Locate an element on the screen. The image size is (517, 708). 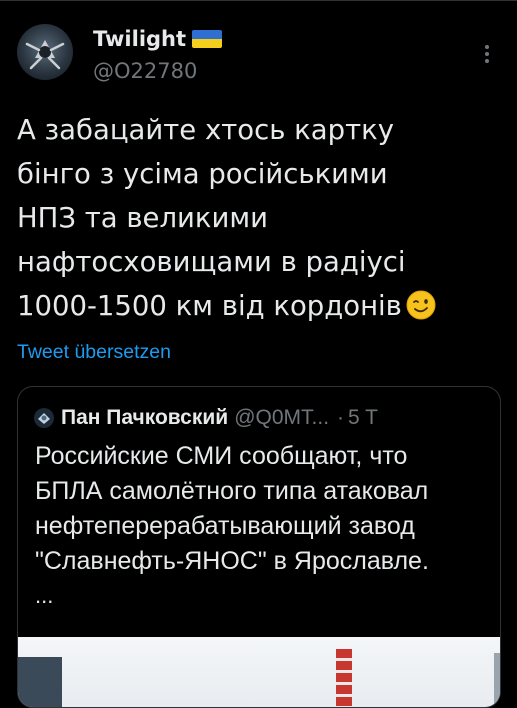
author-name-row: Twilight is located at coordinates (158, 39).